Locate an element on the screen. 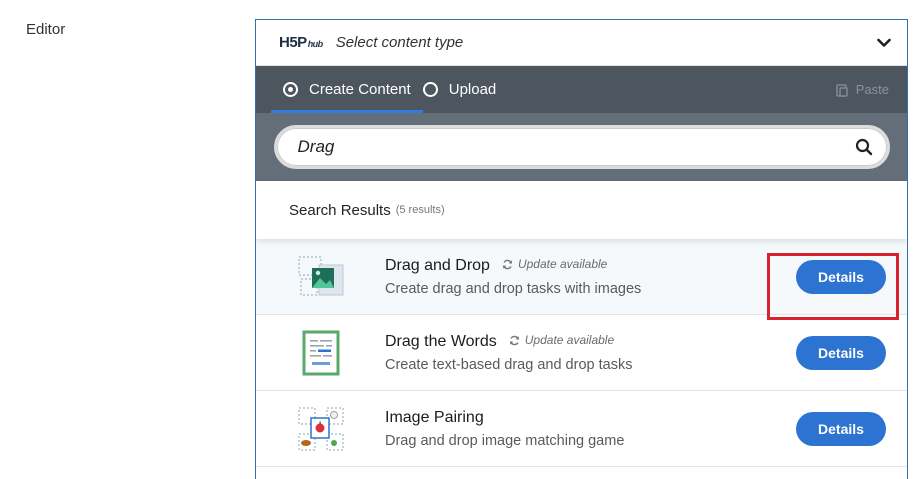  search-box is located at coordinates (581, 147).